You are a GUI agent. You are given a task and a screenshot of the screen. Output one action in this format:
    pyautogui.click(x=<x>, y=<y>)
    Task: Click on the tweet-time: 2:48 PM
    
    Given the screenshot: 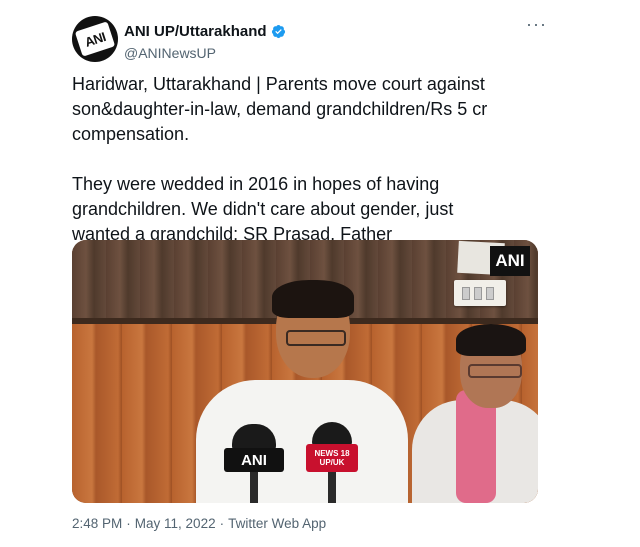 What is the action you would take?
    pyautogui.click(x=97, y=523)
    